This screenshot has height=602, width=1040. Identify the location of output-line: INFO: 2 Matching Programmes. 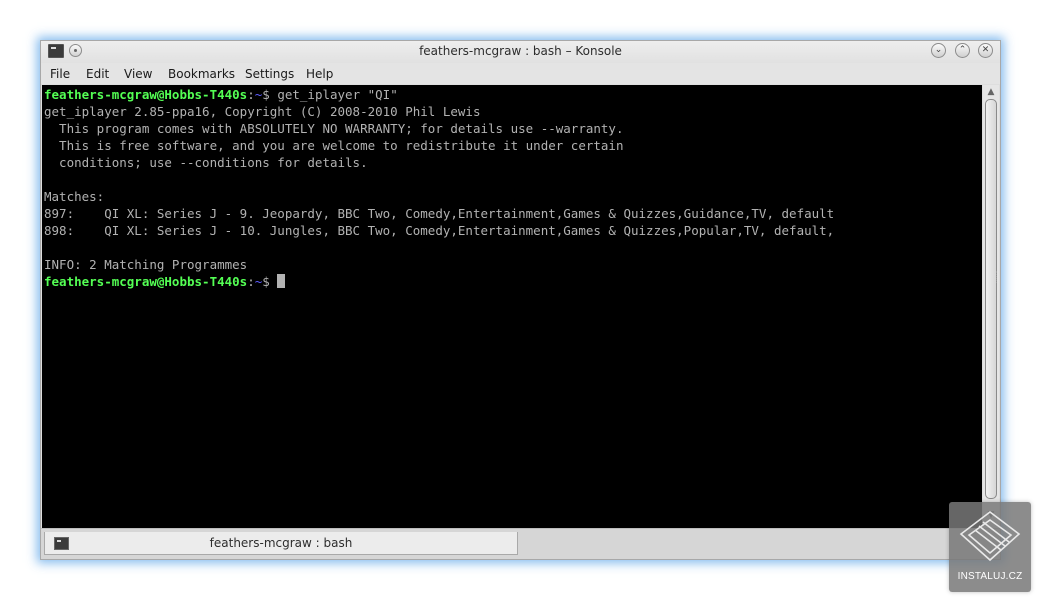
(146, 264).